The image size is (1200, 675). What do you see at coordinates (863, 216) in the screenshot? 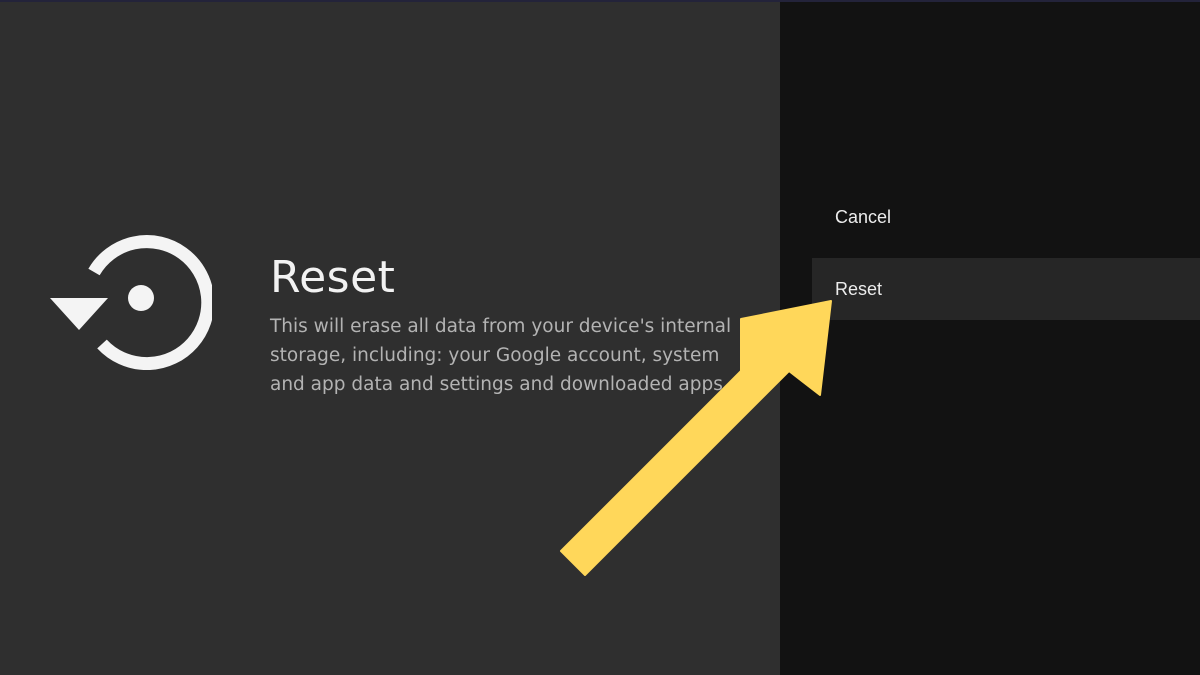
I see `cancel-button-label: Cancel` at bounding box center [863, 216].